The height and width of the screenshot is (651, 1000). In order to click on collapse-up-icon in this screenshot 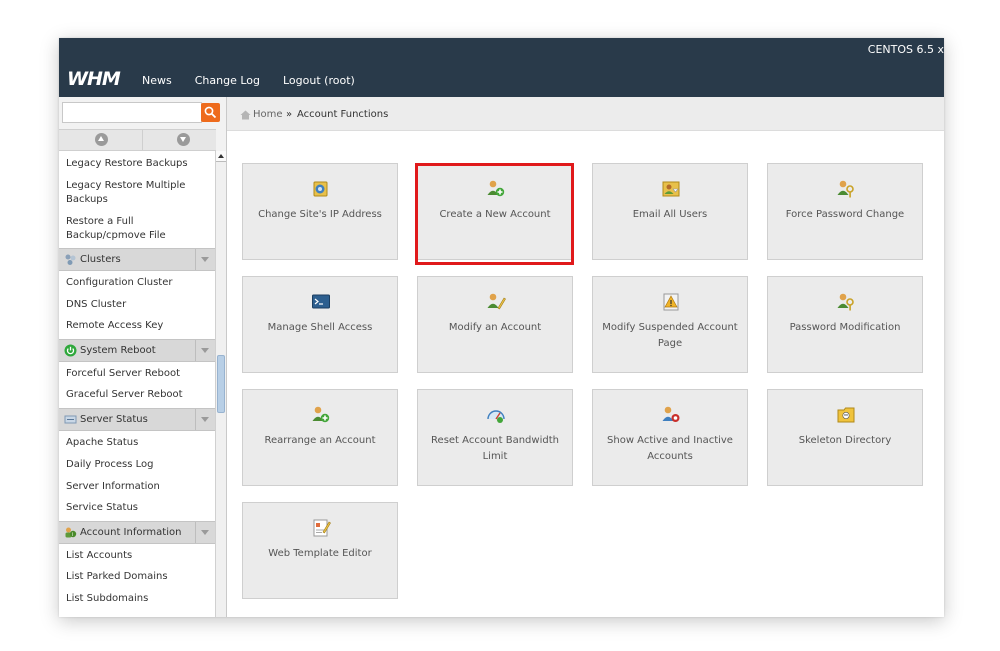, I will do `click(101, 139)`.